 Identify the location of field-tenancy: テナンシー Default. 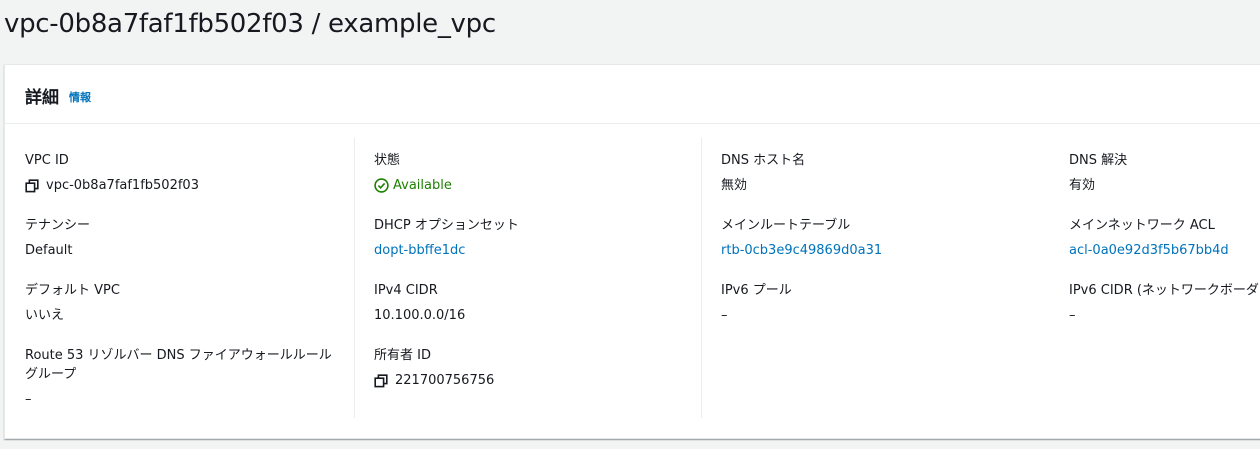
(190, 238).